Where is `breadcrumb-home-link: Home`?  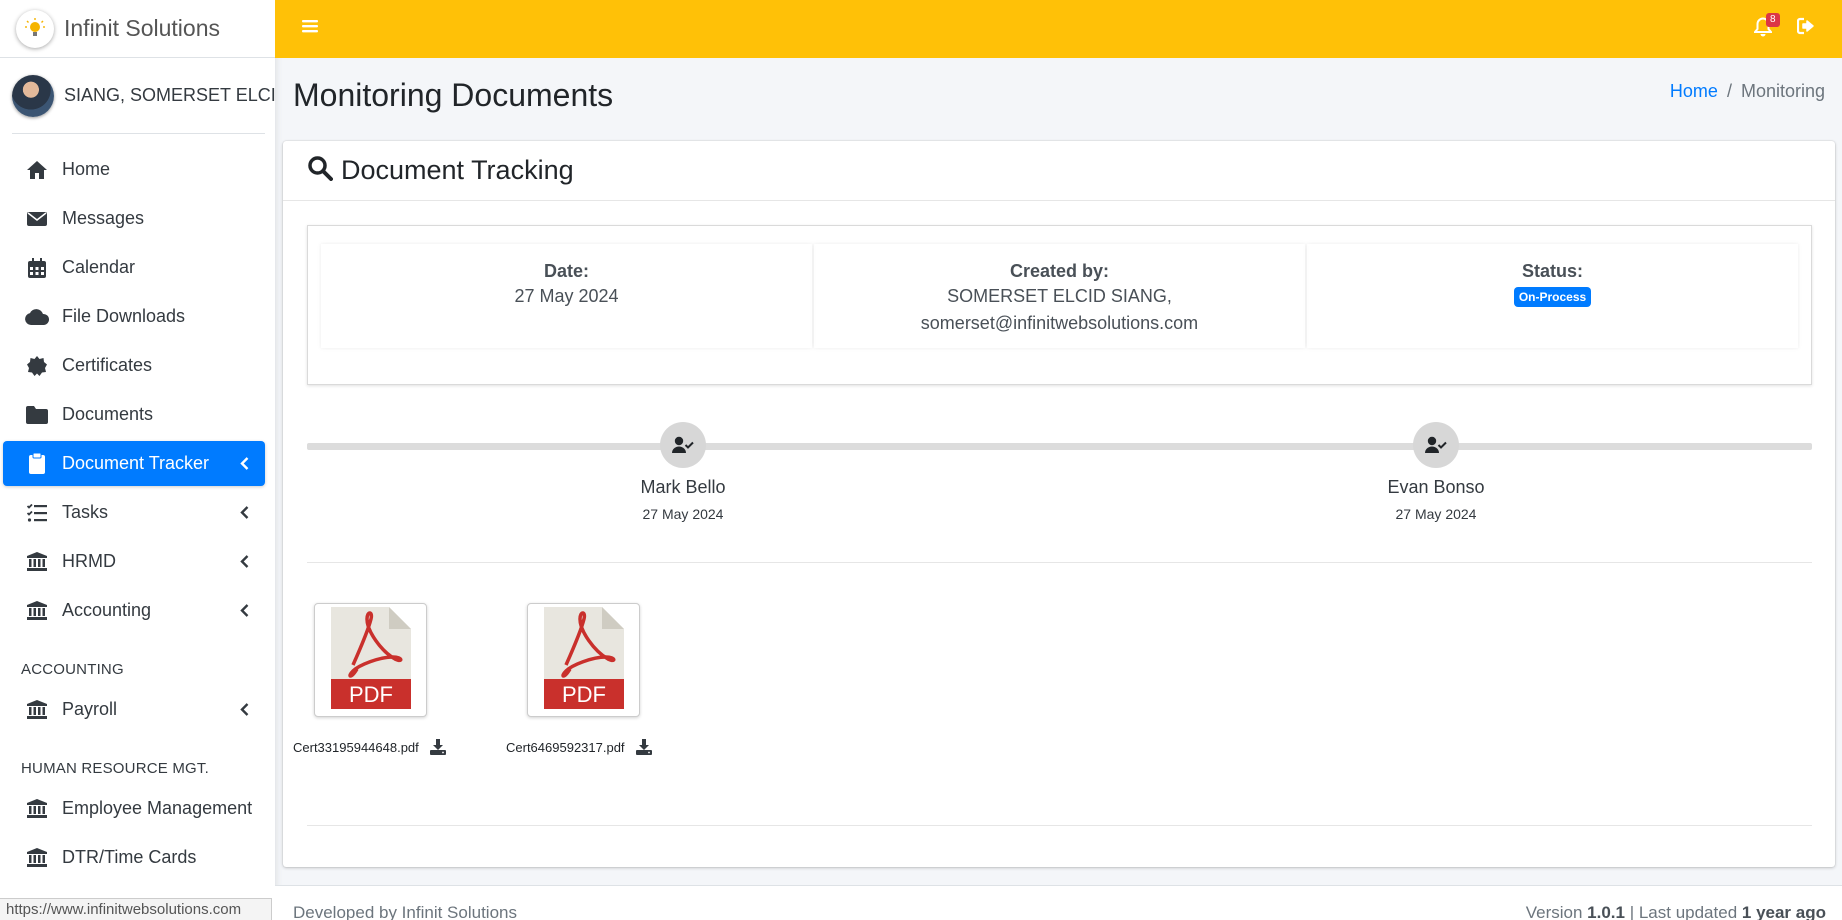 breadcrumb-home-link: Home is located at coordinates (1694, 91).